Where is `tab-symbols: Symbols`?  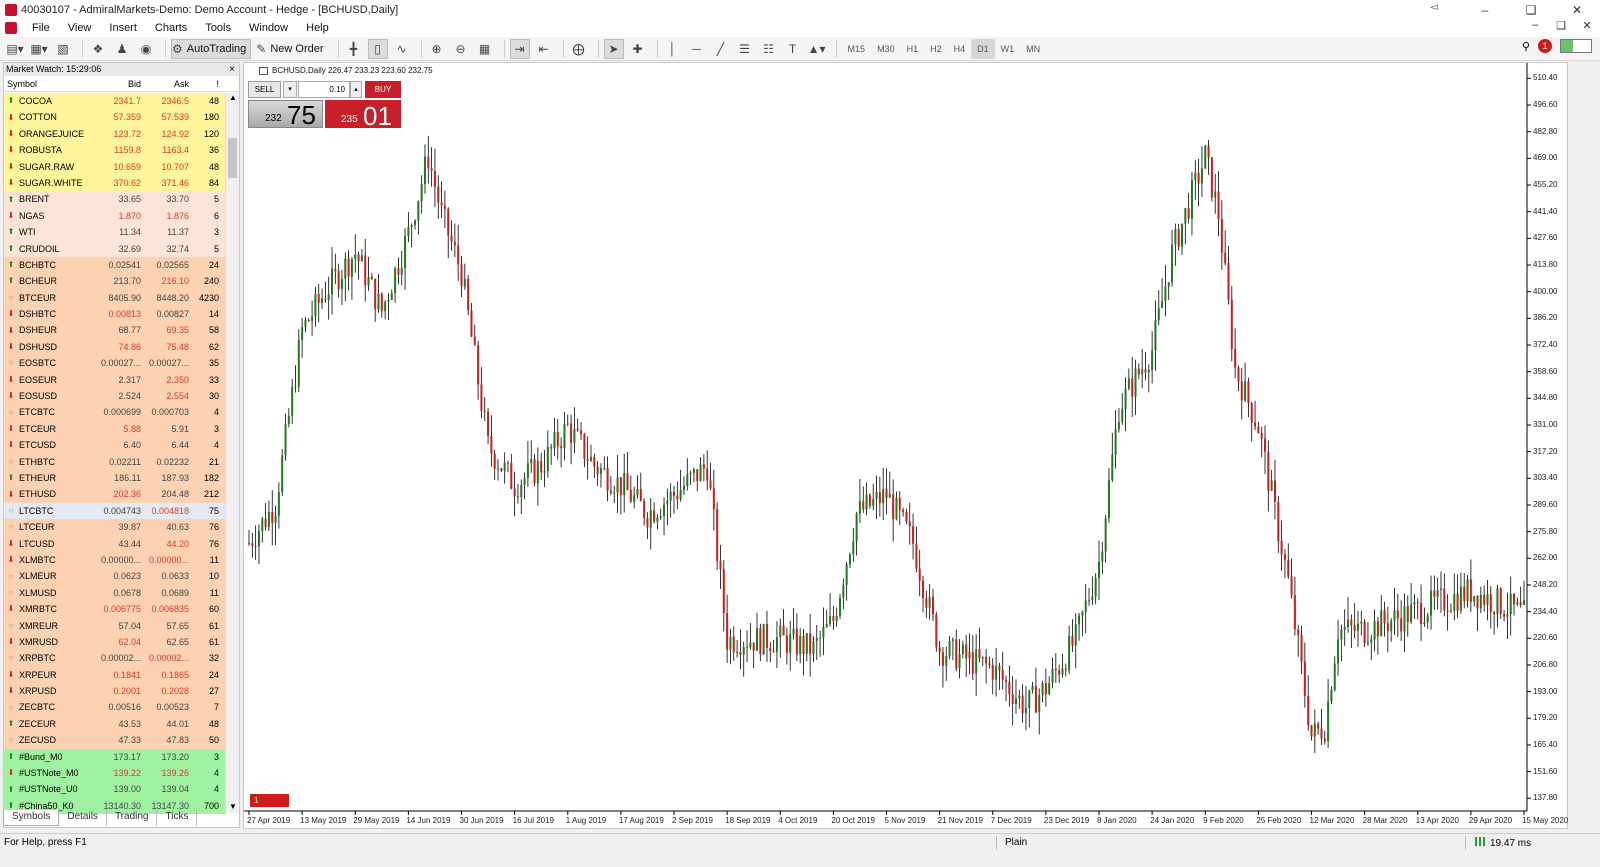 tab-symbols: Symbols is located at coordinates (31, 818).